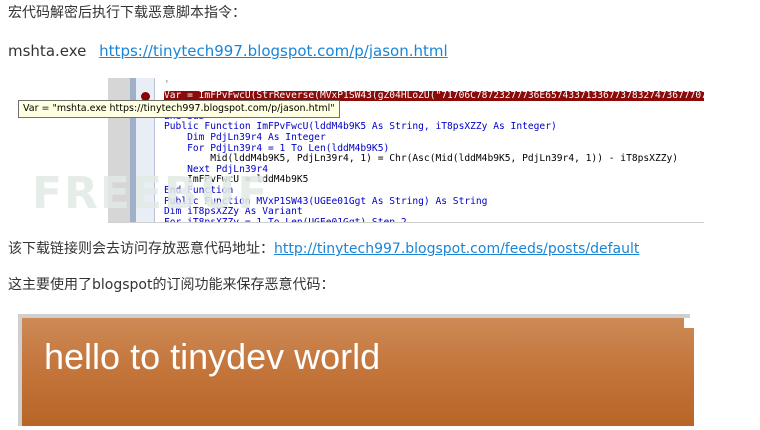 The image size is (760, 430). I want to click on banner-title: hello to tinydev world, so click(212, 356).